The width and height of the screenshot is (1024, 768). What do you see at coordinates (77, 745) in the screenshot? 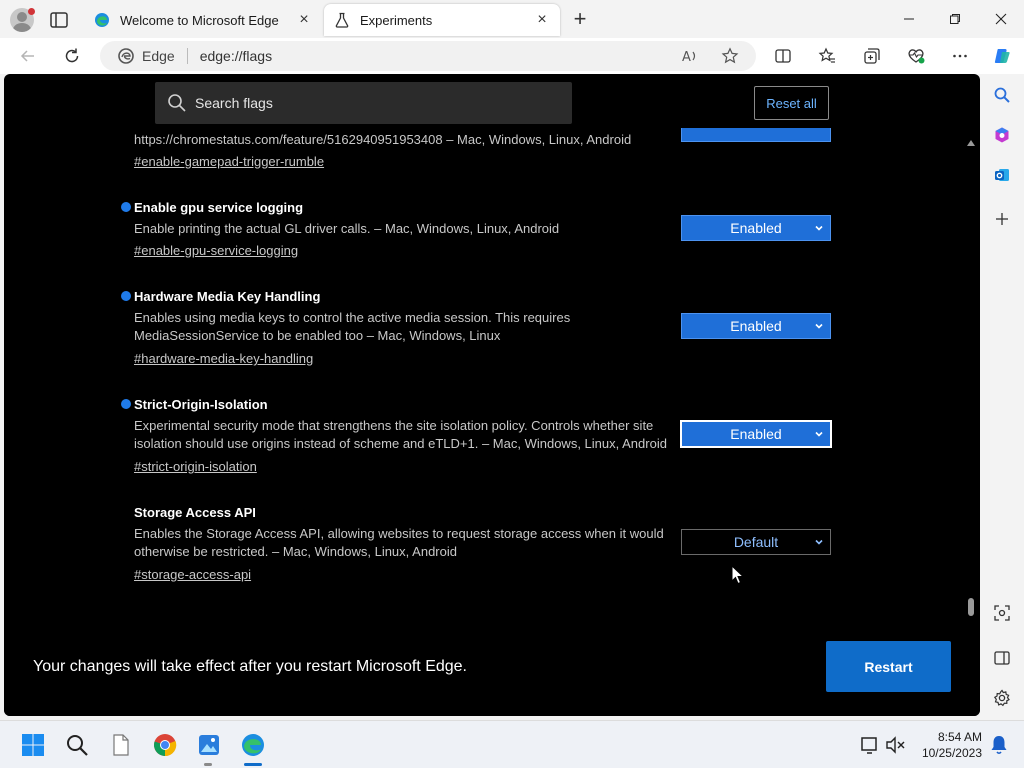
I see `taskbar-search-icon` at bounding box center [77, 745].